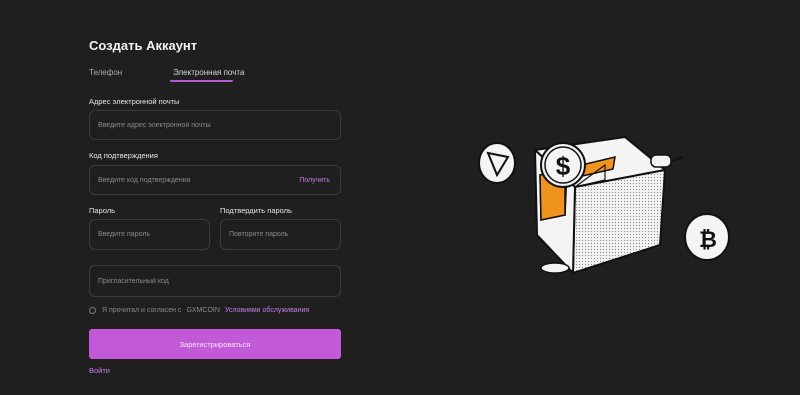 The height and width of the screenshot is (395, 800). I want to click on confirm-password-label: Подтвердить пароль, so click(256, 210).